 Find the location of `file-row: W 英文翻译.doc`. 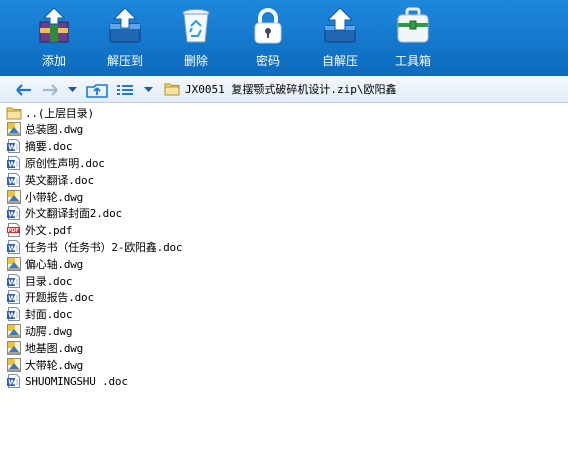

file-row: W 英文翻译.doc is located at coordinates (50, 179).